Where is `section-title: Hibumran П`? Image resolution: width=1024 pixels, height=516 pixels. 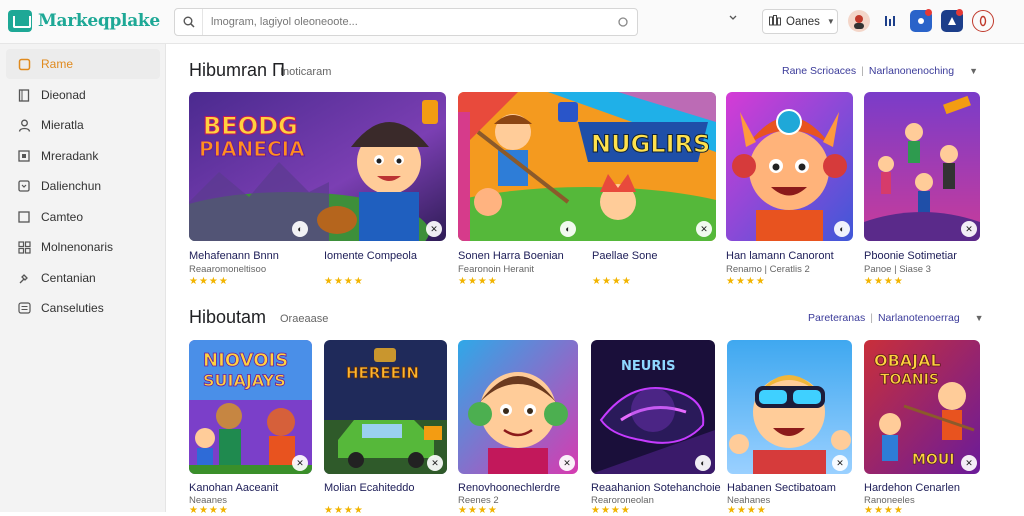 section-title: Hibumran П is located at coordinates (237, 70).